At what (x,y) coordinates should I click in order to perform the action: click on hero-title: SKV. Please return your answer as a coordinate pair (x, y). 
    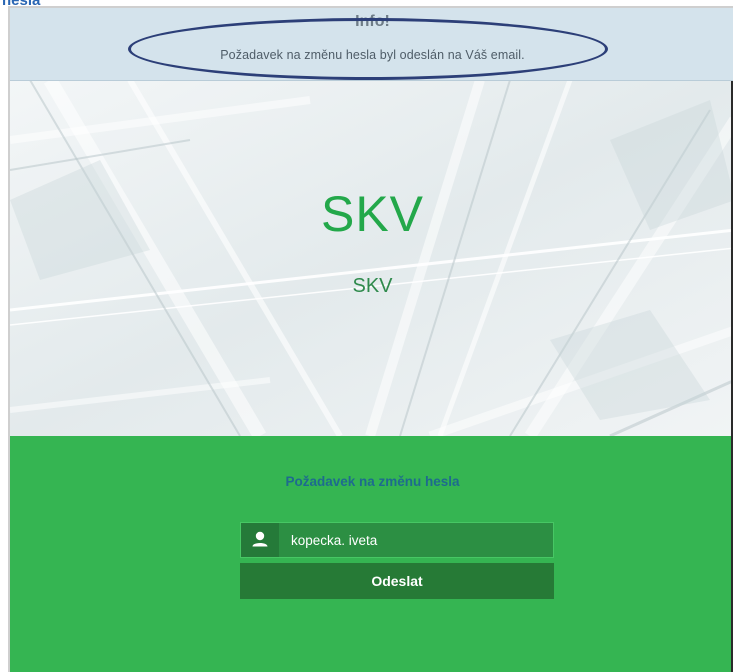
    Looking at the image, I should click on (372, 214).